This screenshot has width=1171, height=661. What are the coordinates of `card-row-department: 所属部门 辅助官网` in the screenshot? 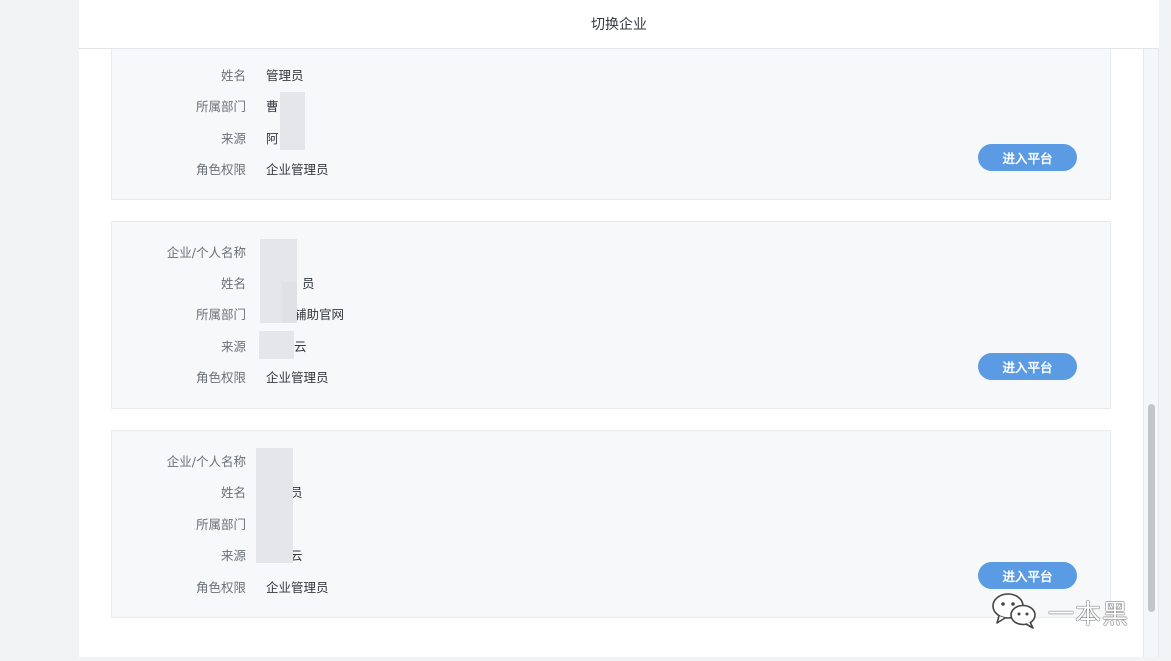 It's located at (228, 313).